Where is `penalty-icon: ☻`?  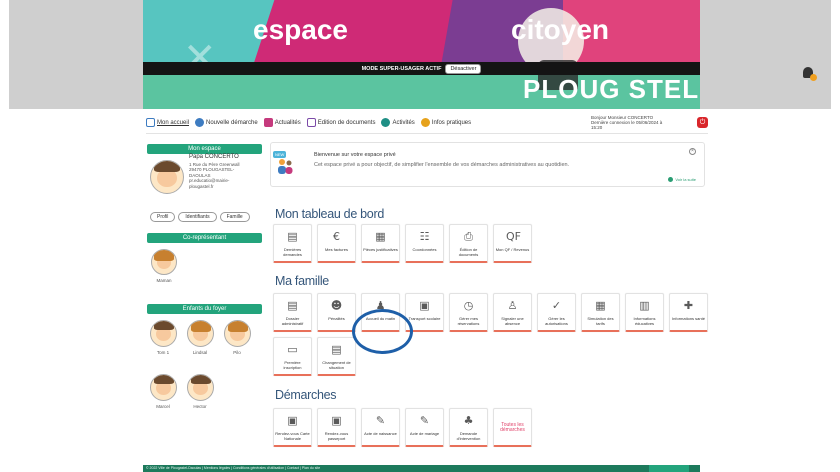 penalty-icon: ☻ is located at coordinates (336, 305).